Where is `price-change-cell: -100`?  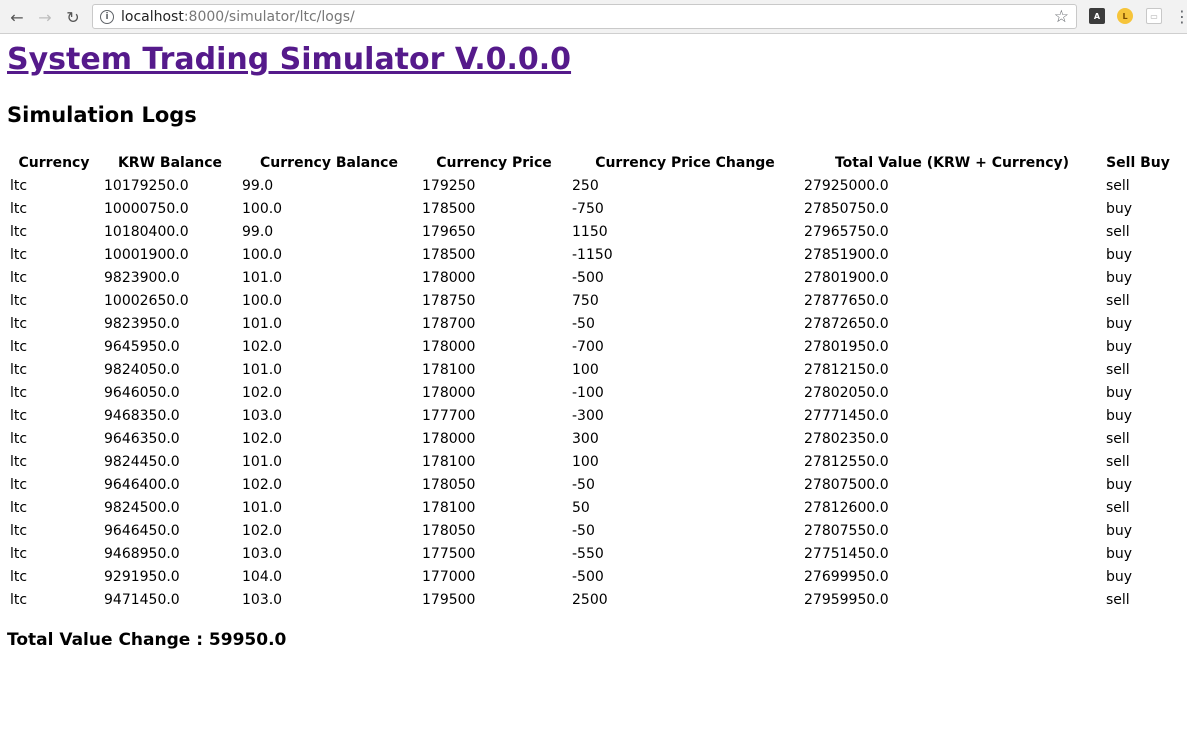
price-change-cell: -100 is located at coordinates (588, 392).